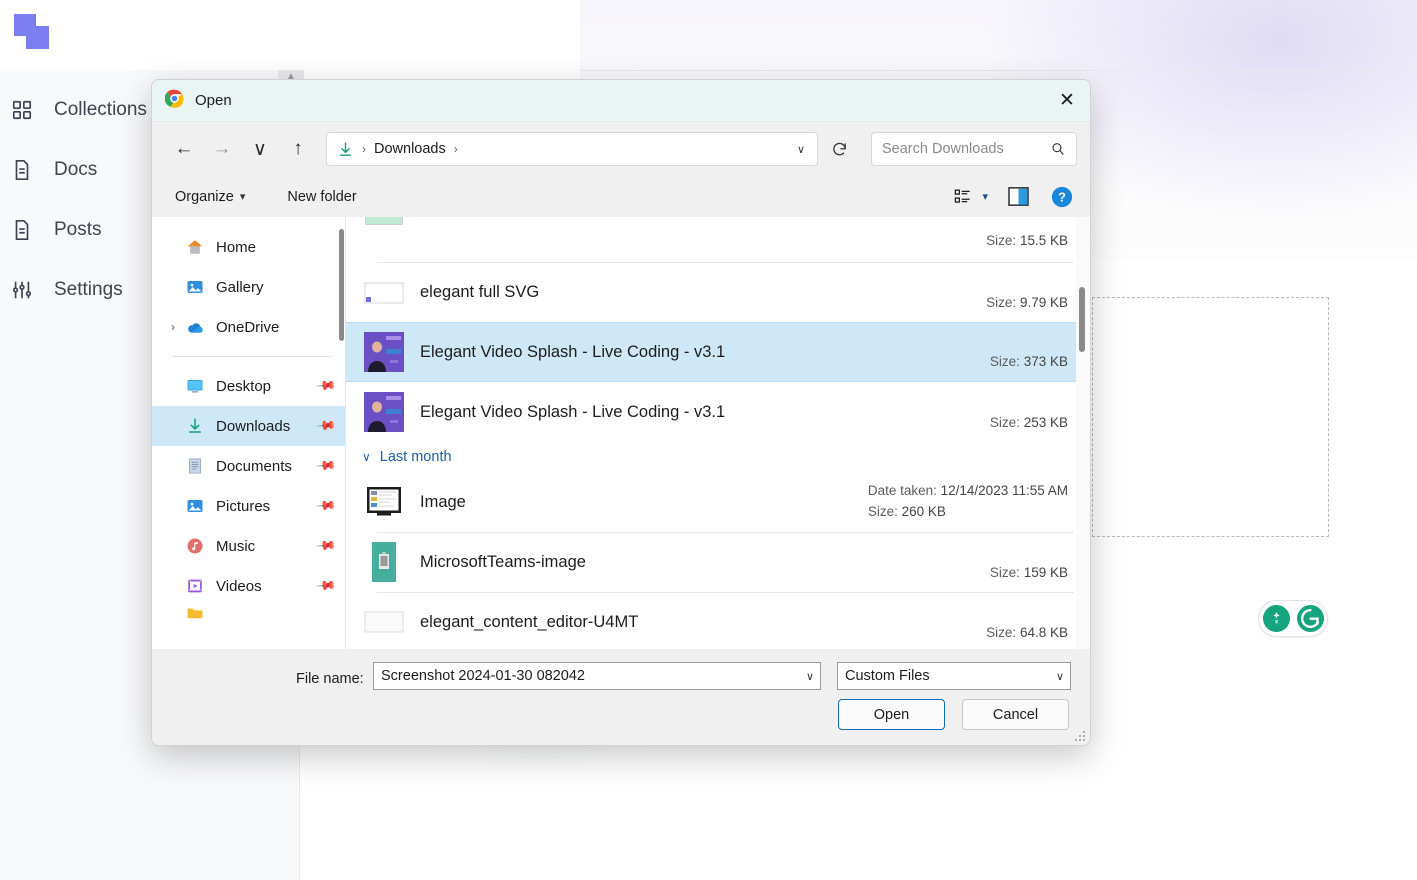 The image size is (1417, 880). I want to click on search-input: Search Downloads, so click(974, 149).